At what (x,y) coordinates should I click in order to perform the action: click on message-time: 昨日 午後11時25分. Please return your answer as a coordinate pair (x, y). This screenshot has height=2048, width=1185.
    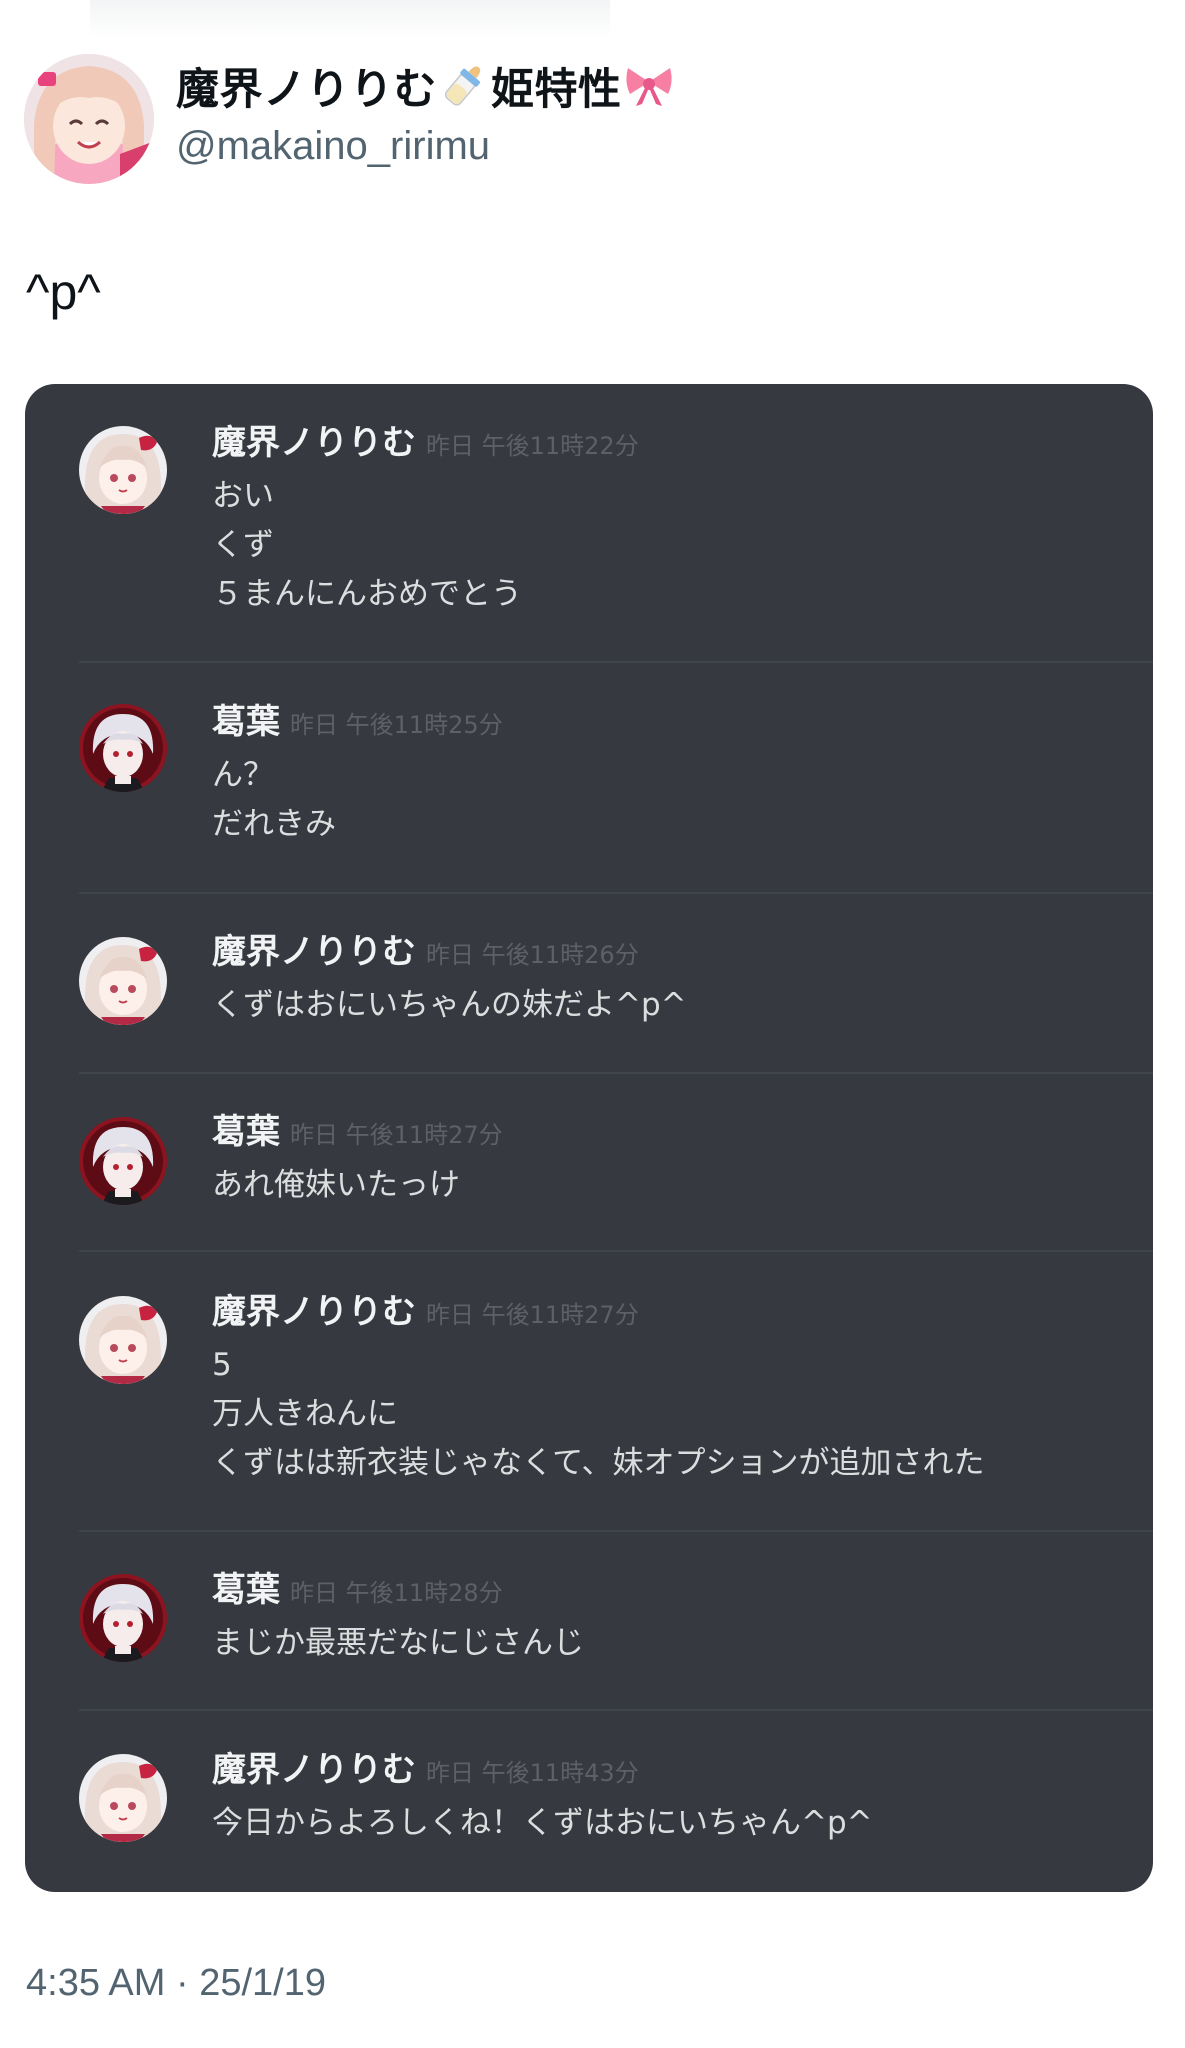
    Looking at the image, I should click on (396, 725).